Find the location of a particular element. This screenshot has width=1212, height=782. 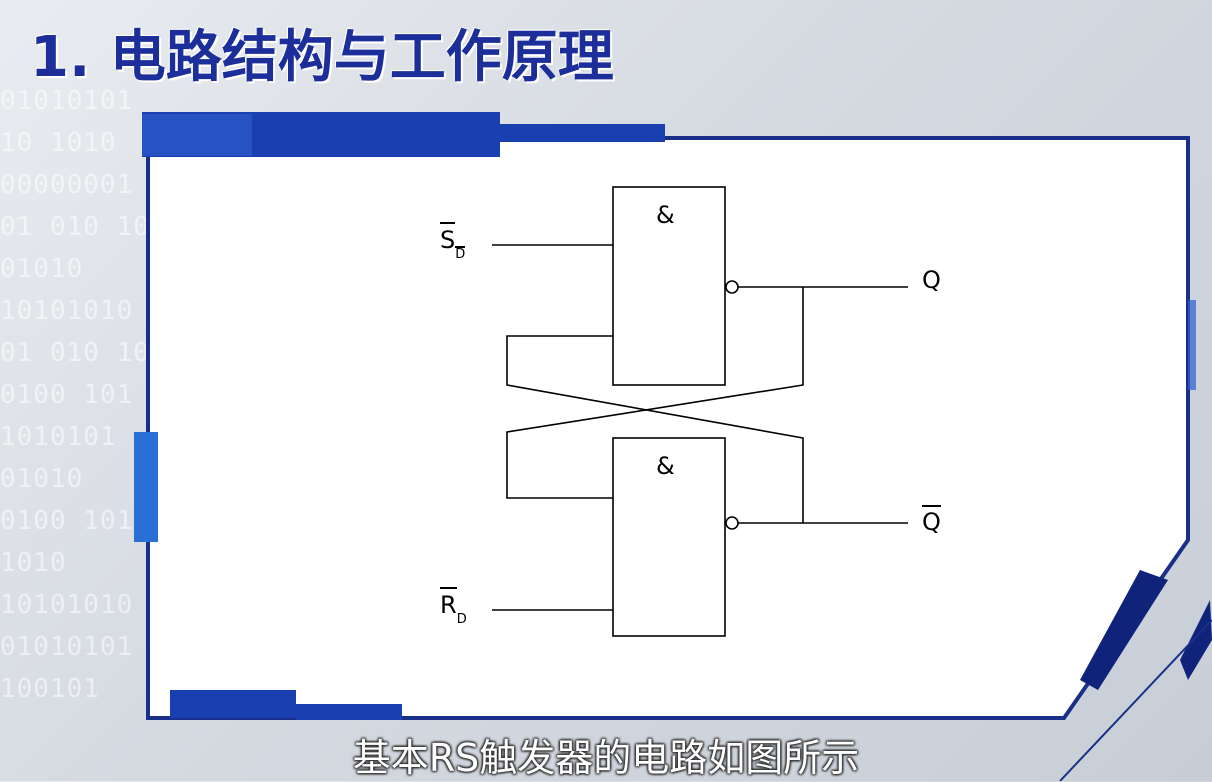

output-label-q: Q is located at coordinates (931, 280).